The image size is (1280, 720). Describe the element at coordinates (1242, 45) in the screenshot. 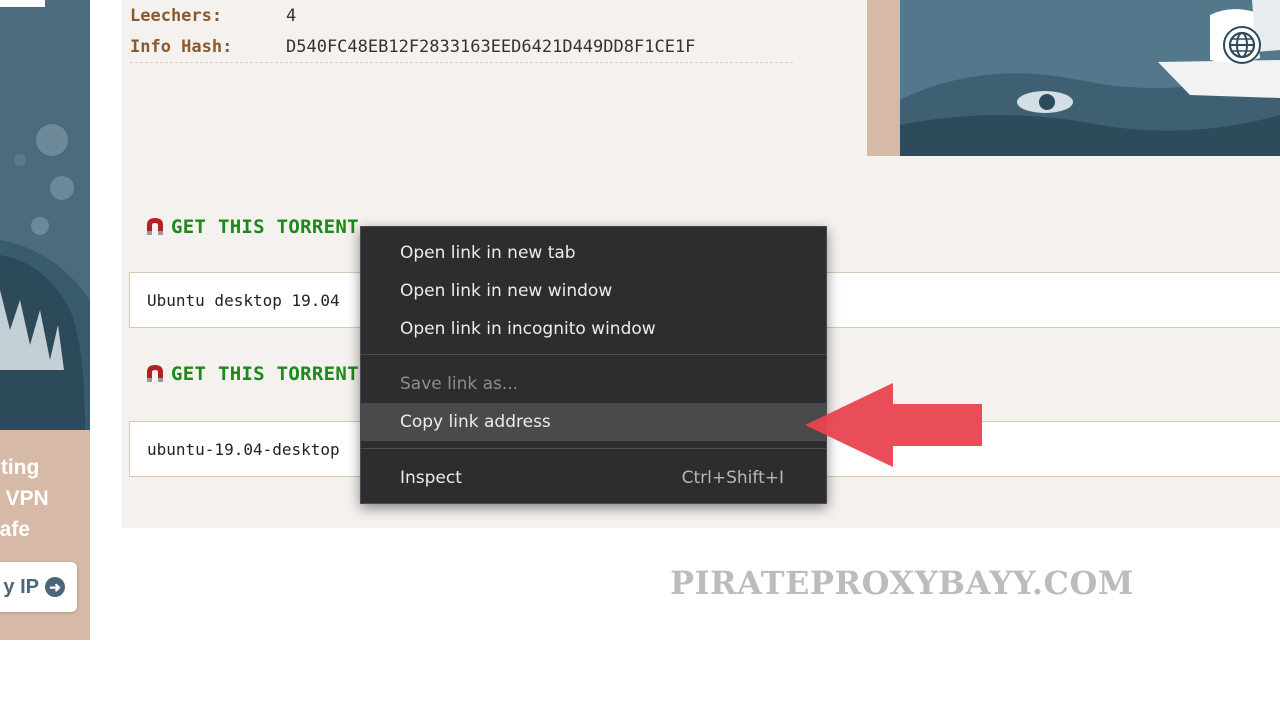

I see `globe-icon` at that location.